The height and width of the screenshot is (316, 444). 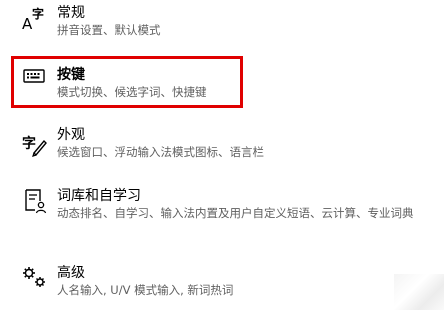 I want to click on menu-item-description: 候选窗口、浮动输入法模式图标、语言栏, so click(x=160, y=152).